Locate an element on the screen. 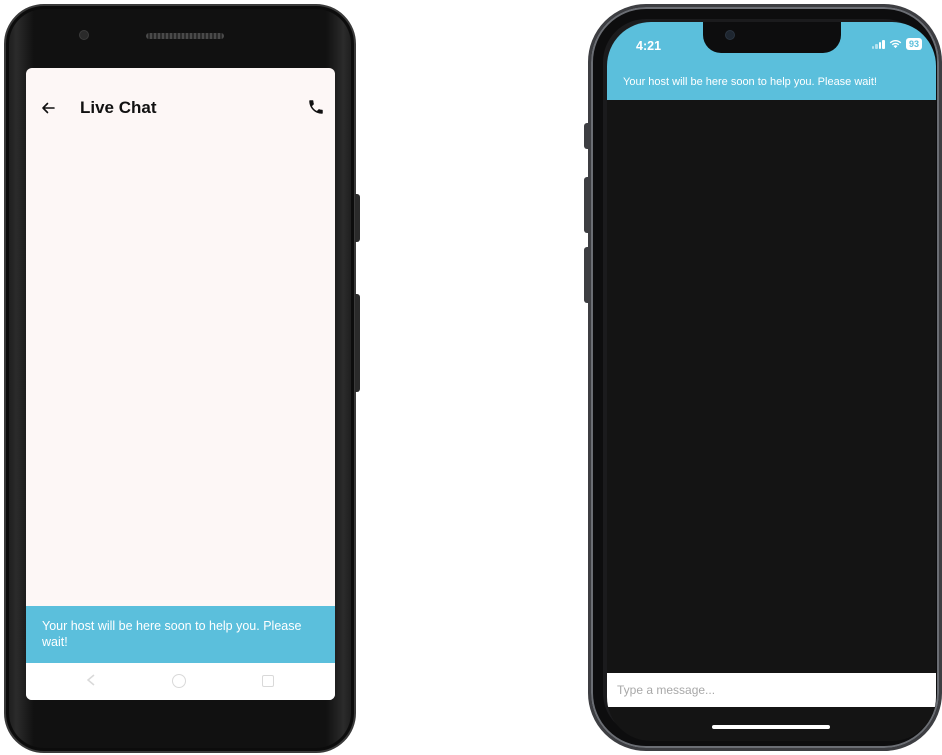  status-bar is located at coordinates (180, 81).